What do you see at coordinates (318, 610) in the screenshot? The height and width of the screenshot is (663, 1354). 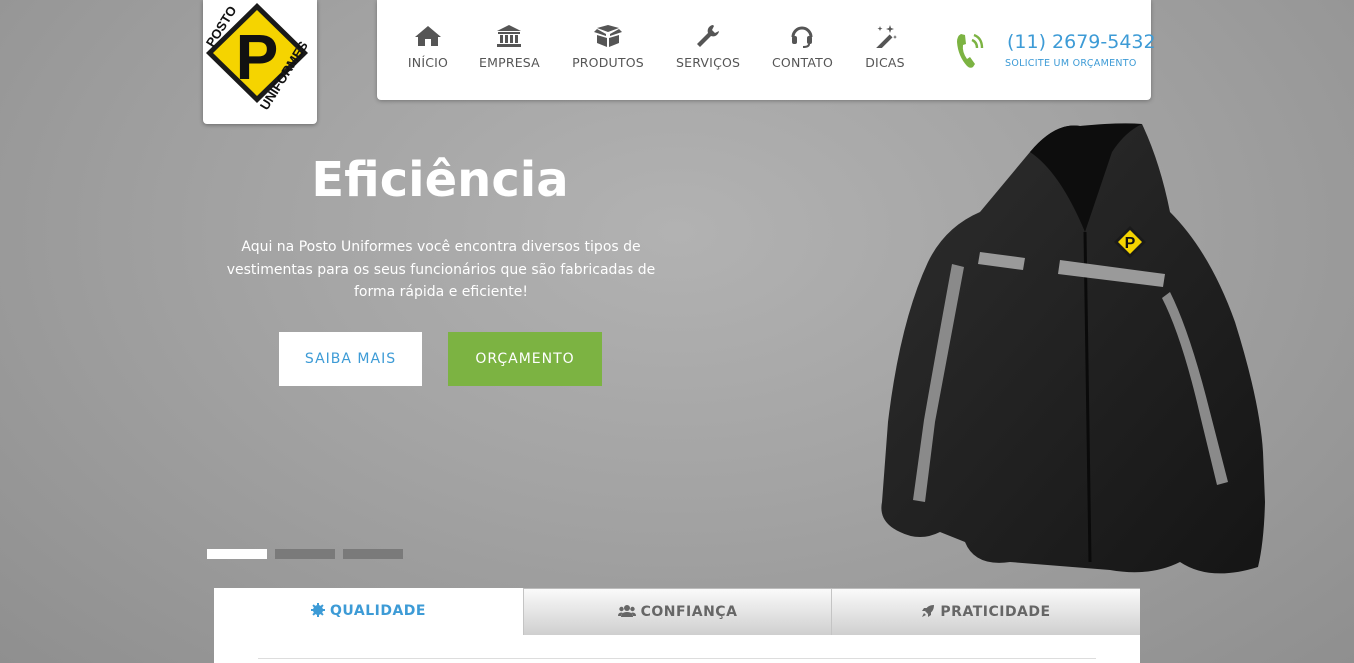 I see `cog-icon` at bounding box center [318, 610].